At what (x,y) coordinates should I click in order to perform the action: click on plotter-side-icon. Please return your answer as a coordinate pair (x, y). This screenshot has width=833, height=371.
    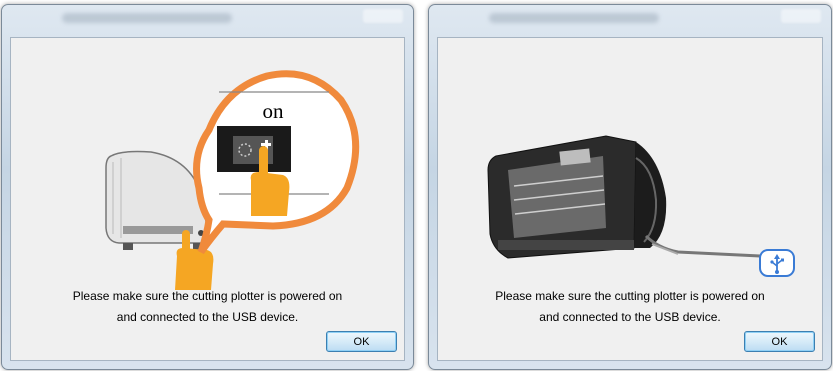
    Looking at the image, I should click on (156, 200).